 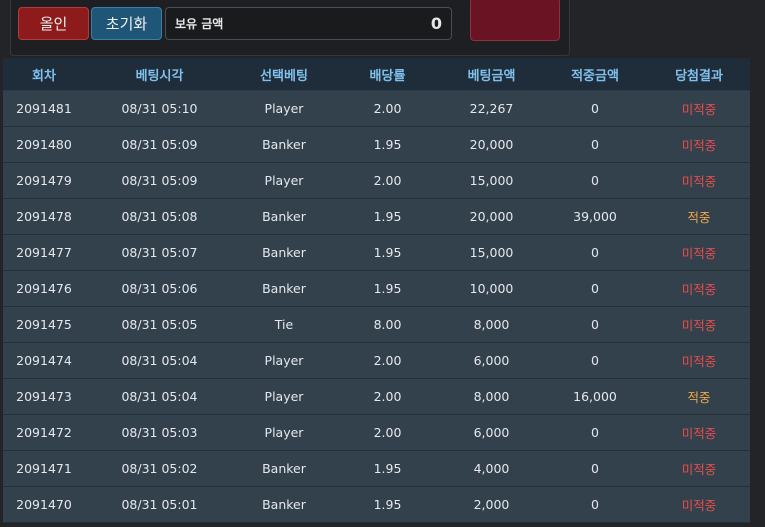 I want to click on table-row: 2091471 08/31 05:02 Banker 1.95 4,000 0 미적중, so click(x=376, y=469).